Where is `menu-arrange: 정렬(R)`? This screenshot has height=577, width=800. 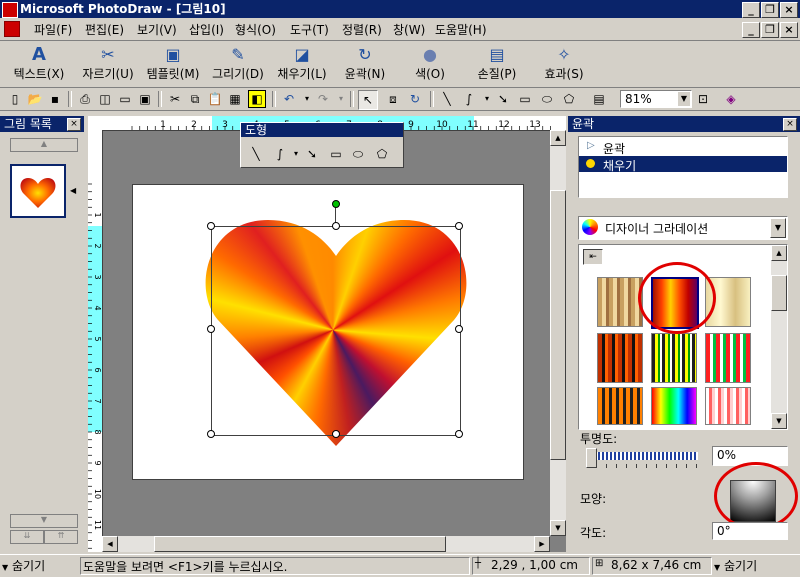
menu-arrange: 정렬(R) is located at coordinates (362, 29).